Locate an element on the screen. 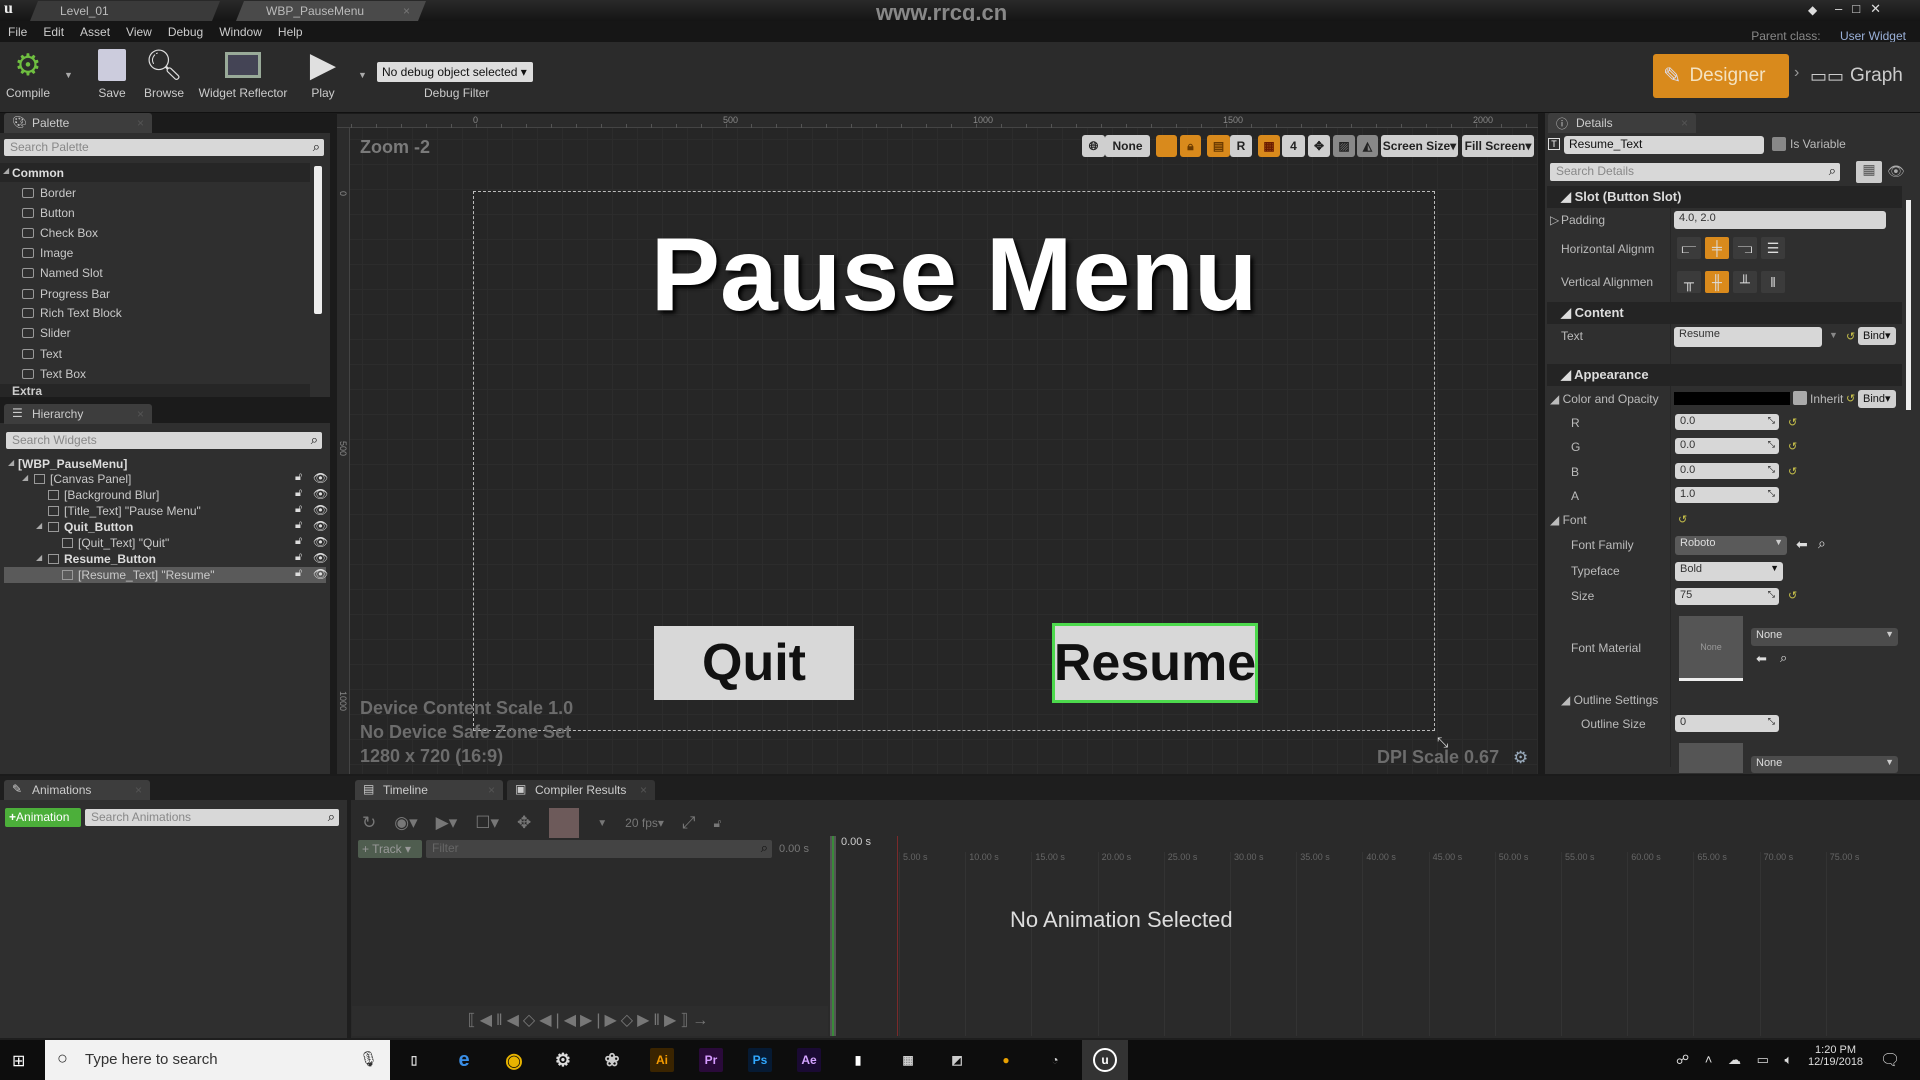  hierarchy-row: [Background Blur] 🔓︎ 👁︎ is located at coordinates (166, 495).